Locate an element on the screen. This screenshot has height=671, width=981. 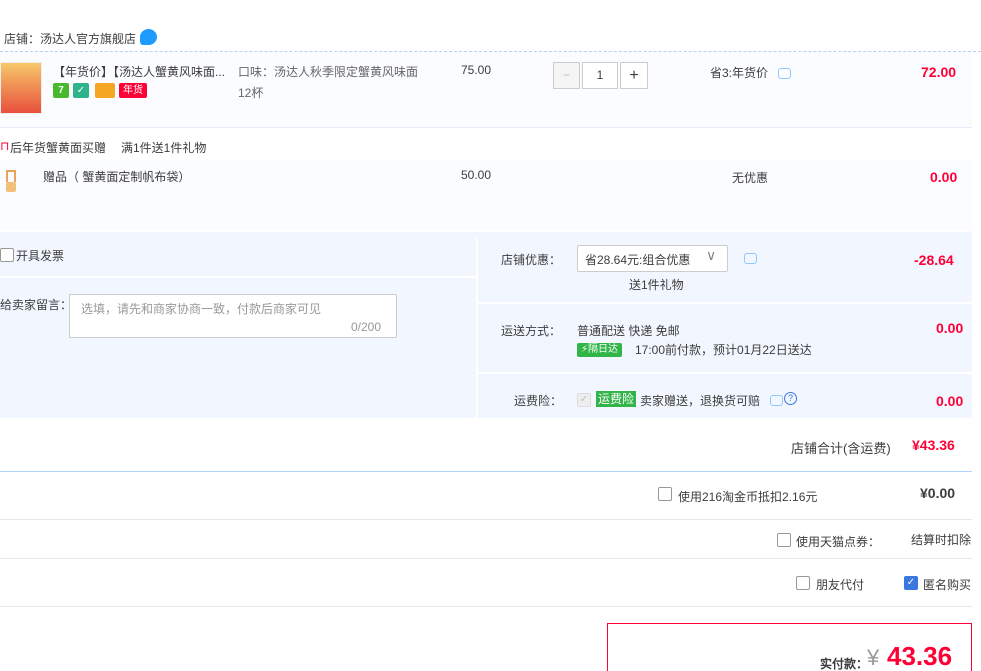
gift-promo-rule: 满1件送1件礼物 is located at coordinates (164, 148).